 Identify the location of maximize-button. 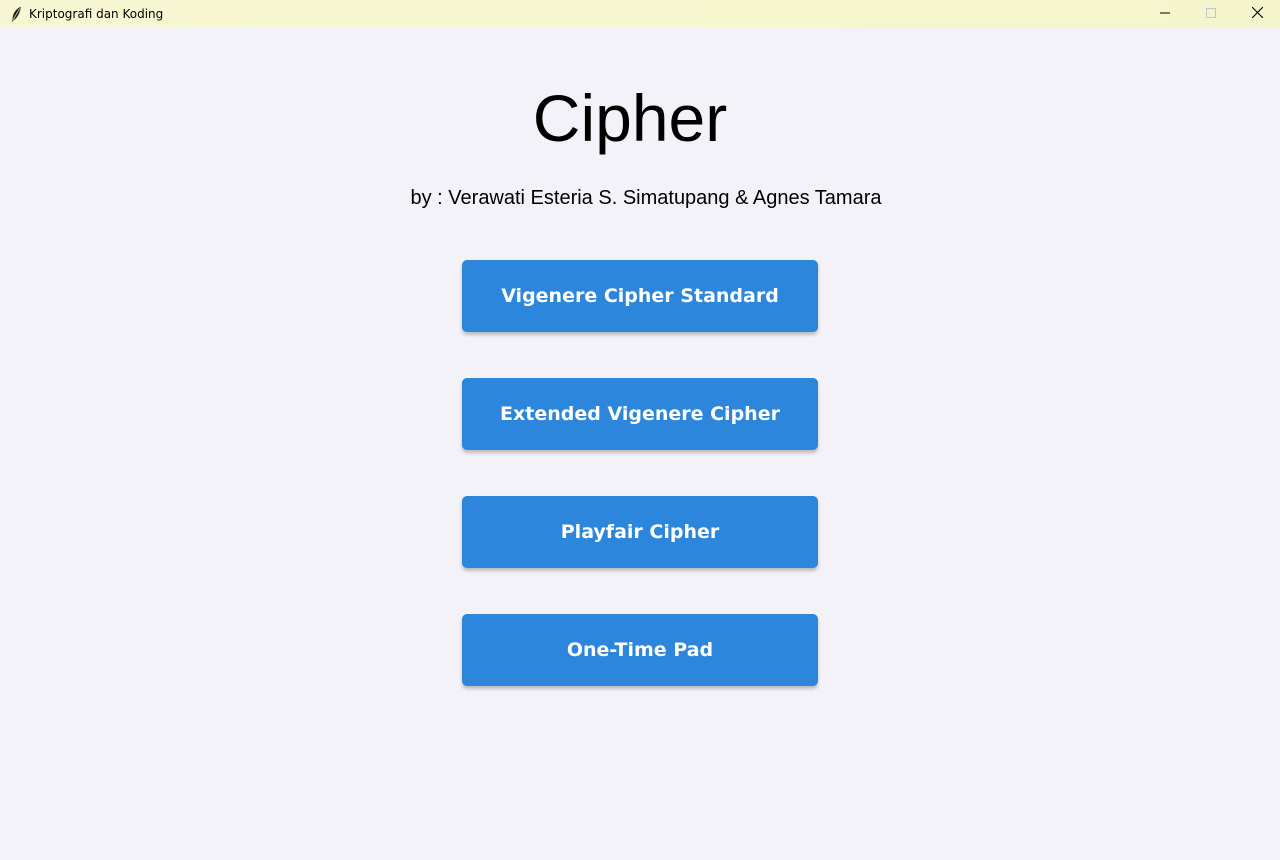
(1211, 14).